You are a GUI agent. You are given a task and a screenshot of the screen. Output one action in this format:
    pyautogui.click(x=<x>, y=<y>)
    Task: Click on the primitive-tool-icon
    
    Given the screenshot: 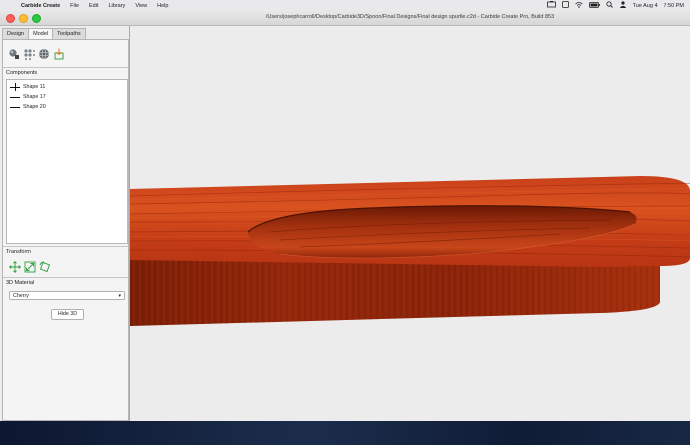 What is the action you would take?
    pyautogui.click(x=14, y=54)
    